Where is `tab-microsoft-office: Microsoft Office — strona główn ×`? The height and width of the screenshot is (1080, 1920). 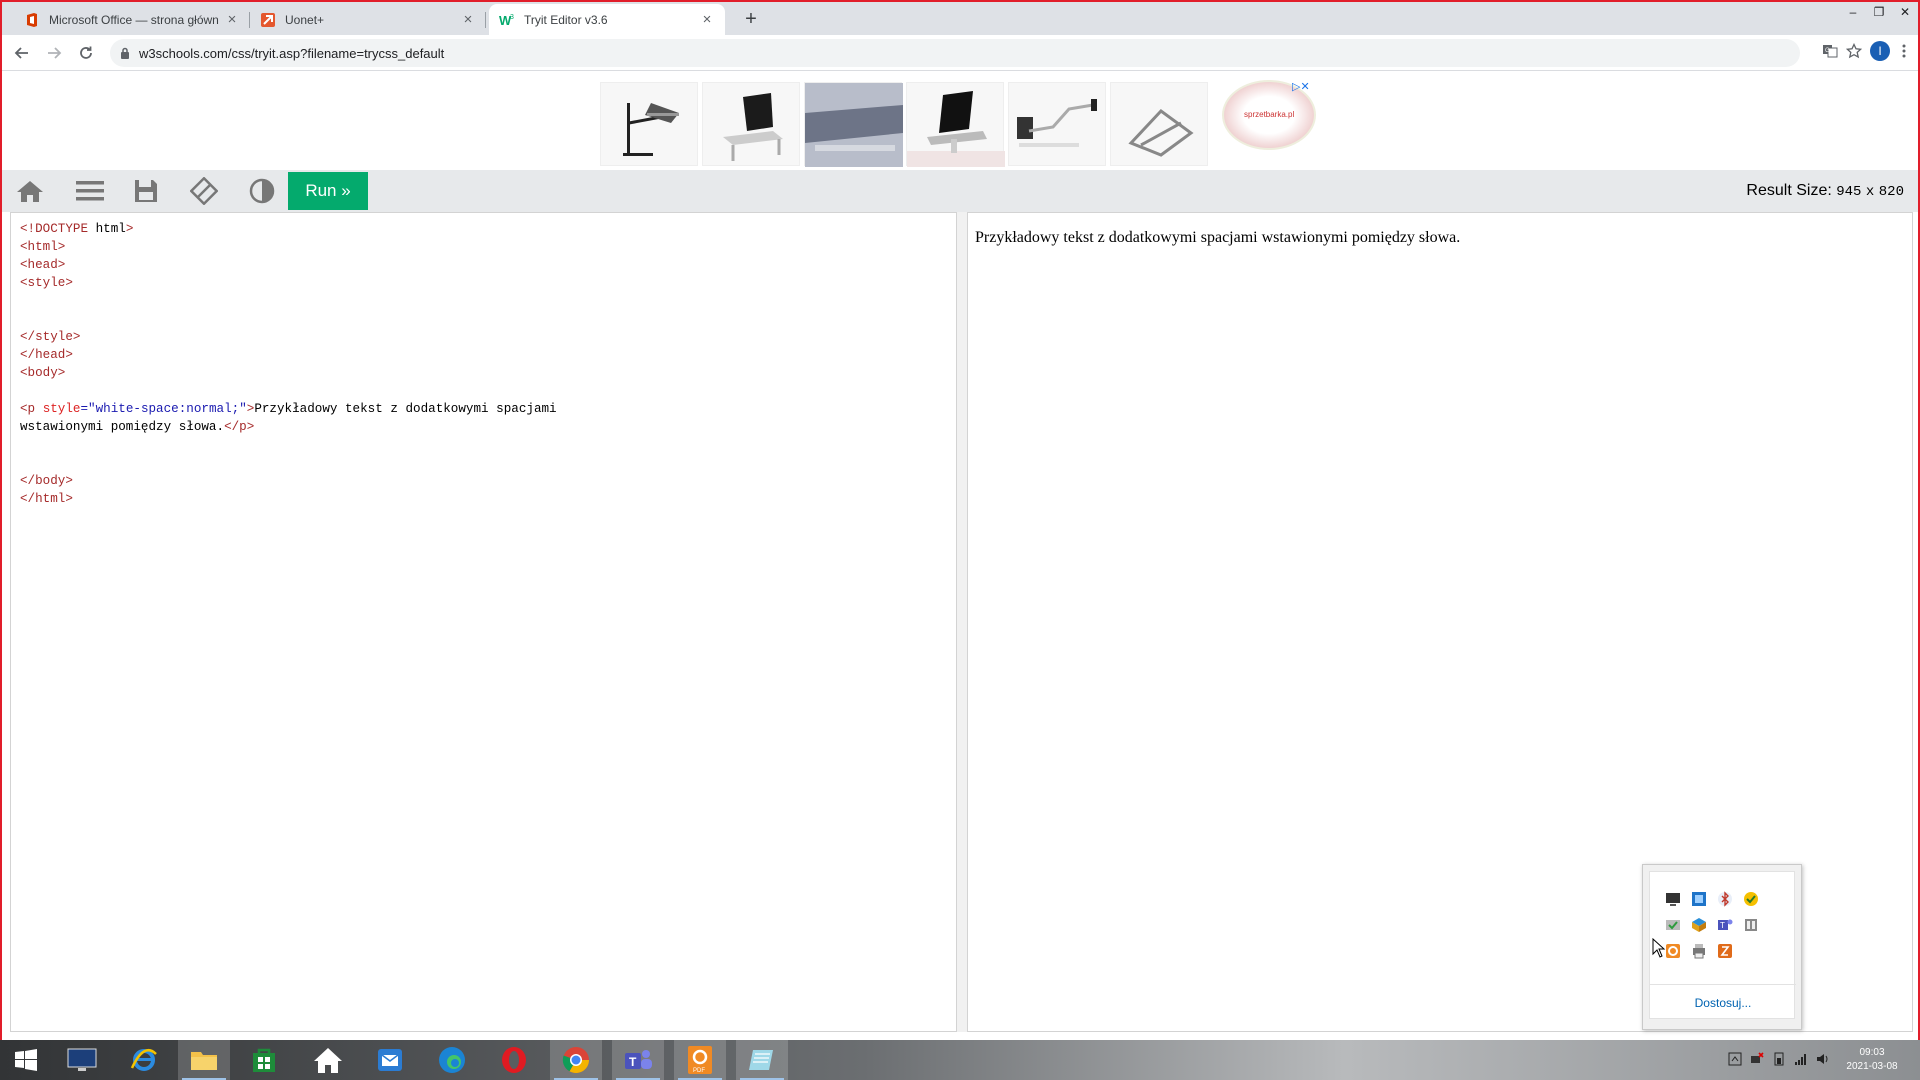
tab-microsoft-office: Microsoft Office — strona główn × is located at coordinates (132, 19).